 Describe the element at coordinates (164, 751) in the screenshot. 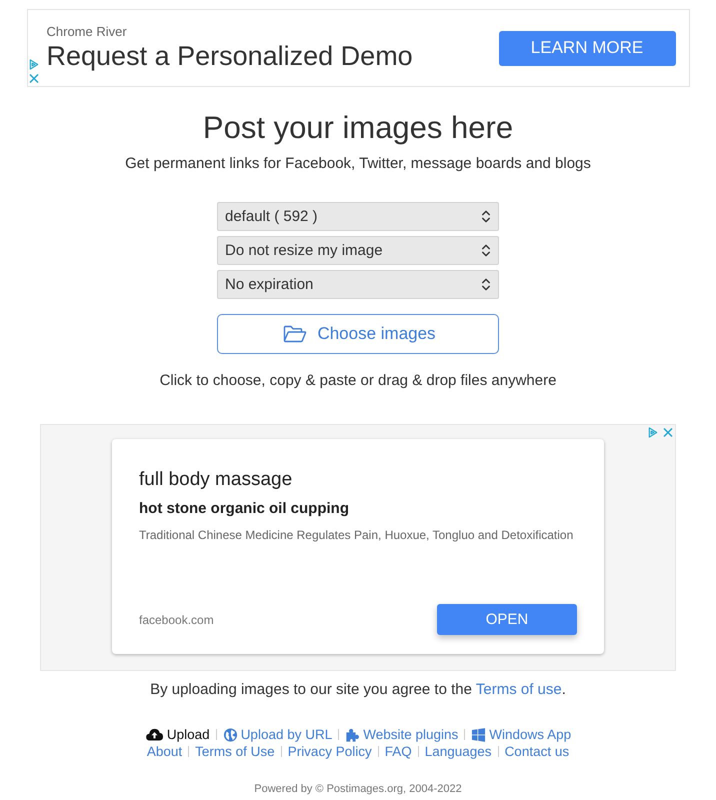

I see `footer-link: About` at that location.